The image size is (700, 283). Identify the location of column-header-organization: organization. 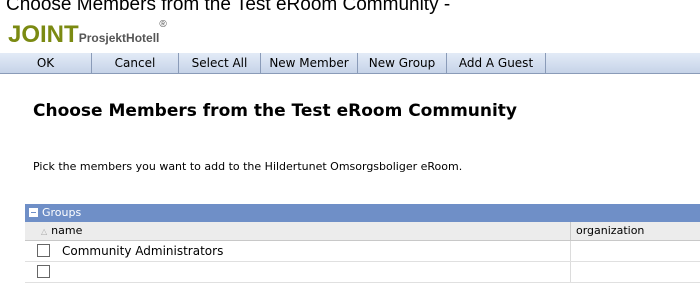
(635, 231).